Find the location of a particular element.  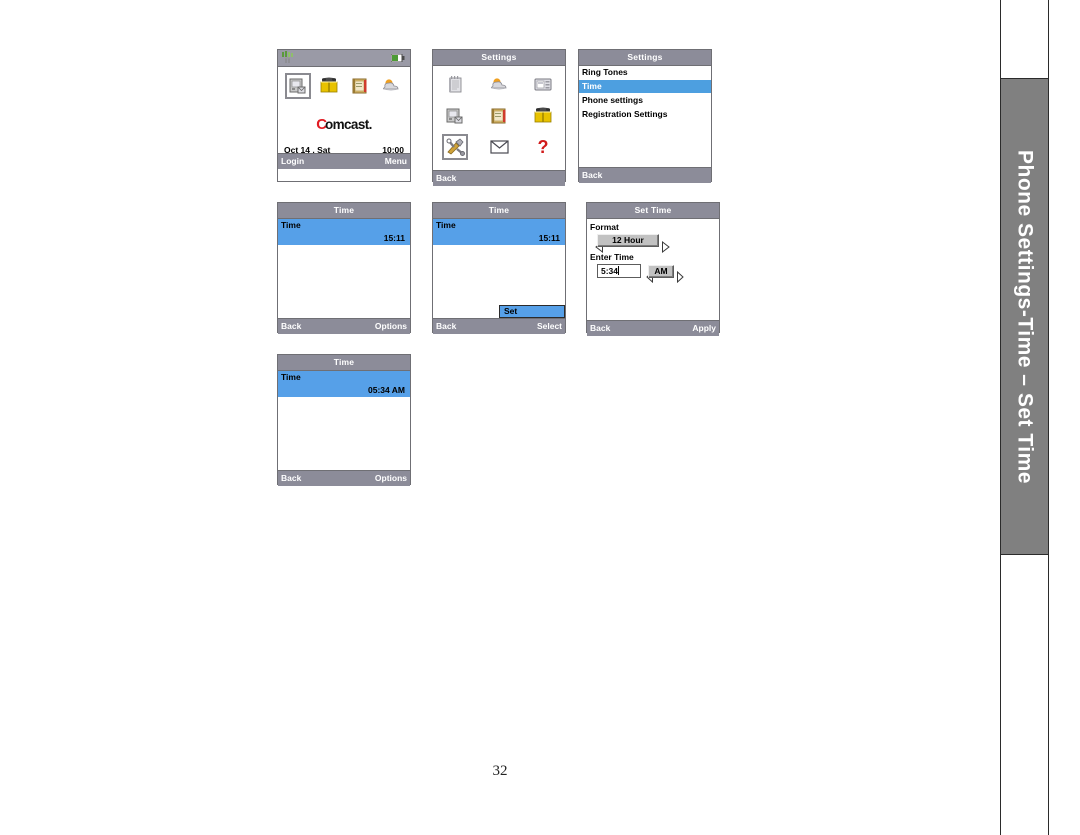

settings-list-title: Settings is located at coordinates (645, 58).